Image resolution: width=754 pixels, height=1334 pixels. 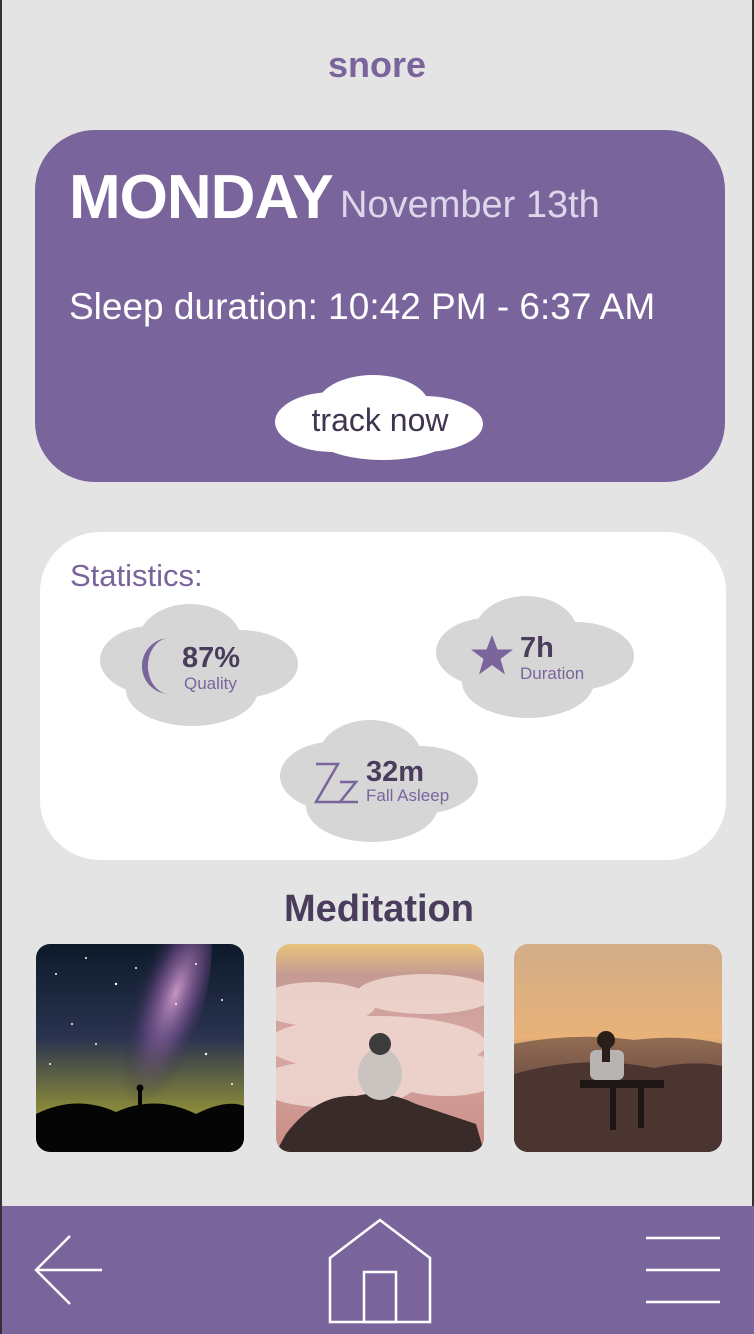 I want to click on moon-icon, so click(x=156, y=666).